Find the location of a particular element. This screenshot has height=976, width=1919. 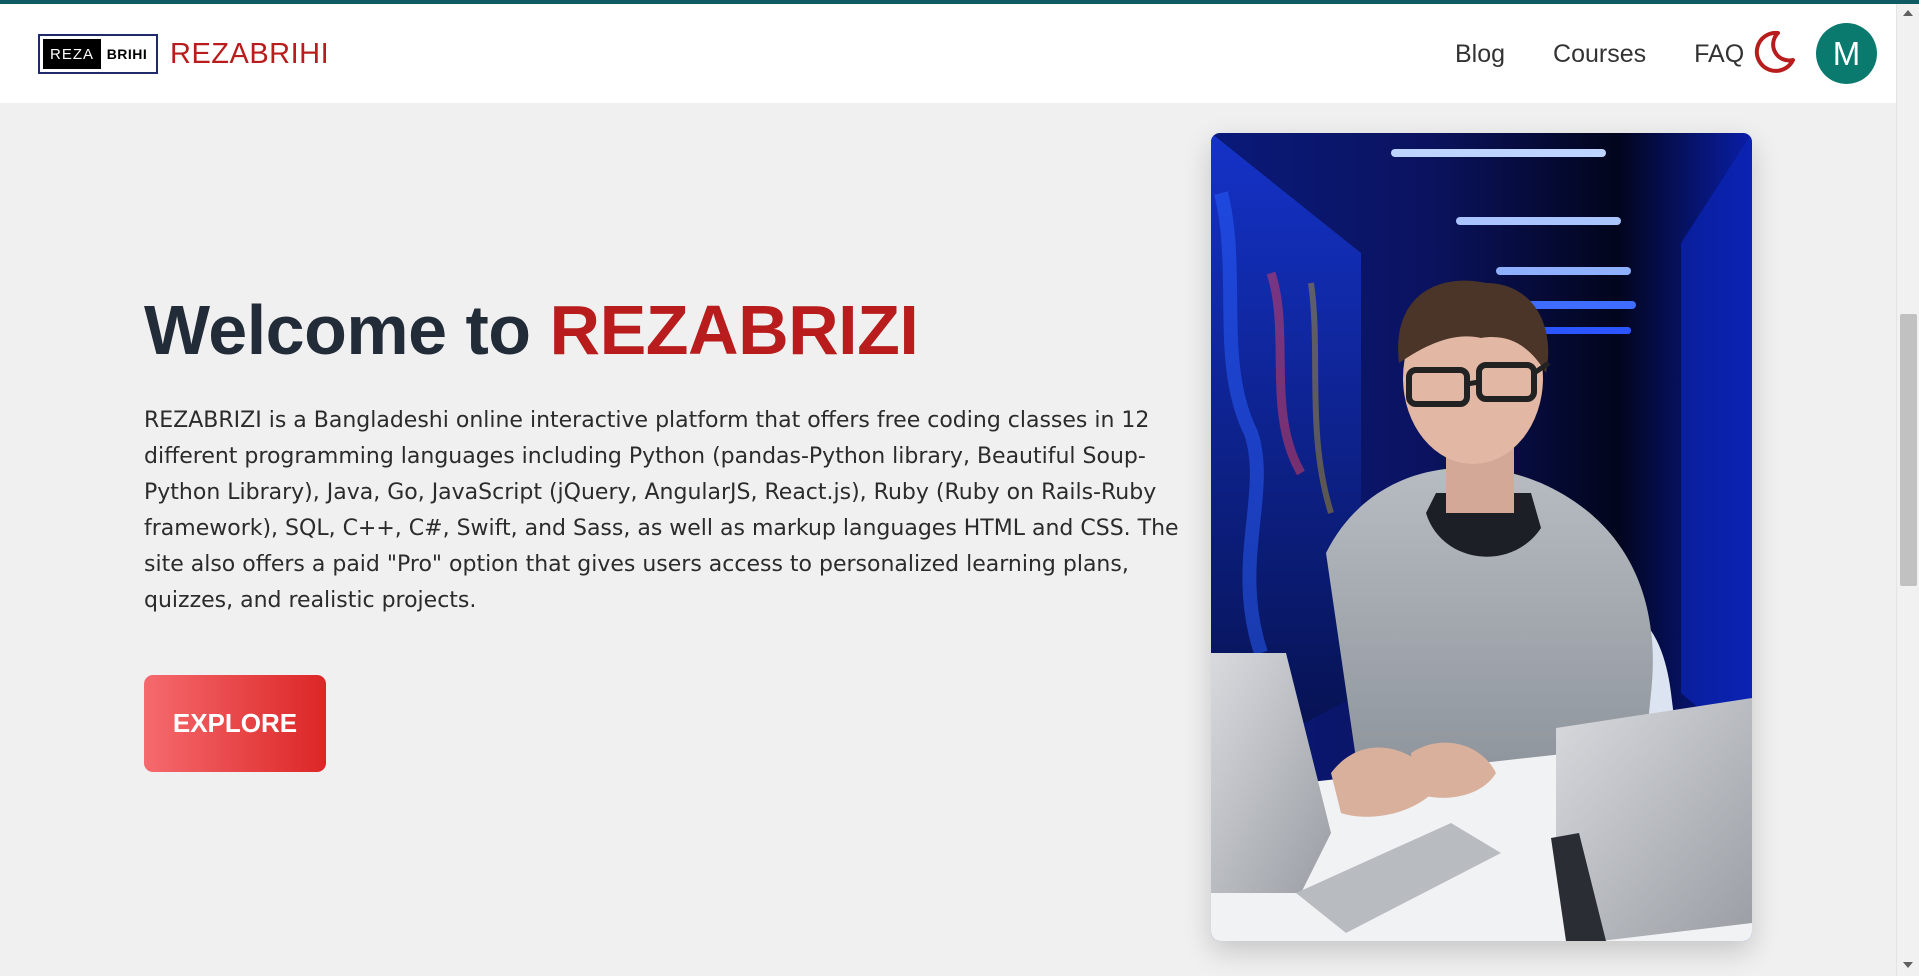

brand-link: REZA BRIHI REZABRIHI is located at coordinates (183, 54).